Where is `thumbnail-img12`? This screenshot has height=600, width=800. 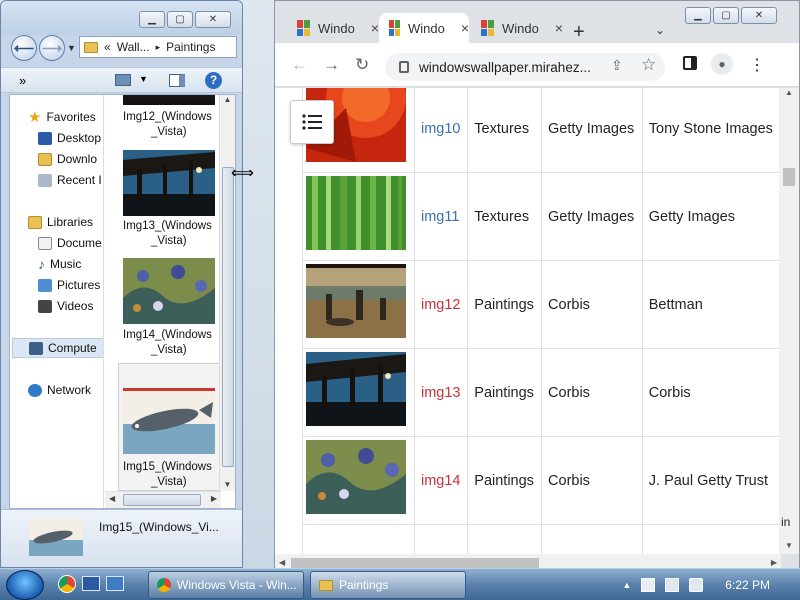 thumbnail-img12 is located at coordinates (356, 301).